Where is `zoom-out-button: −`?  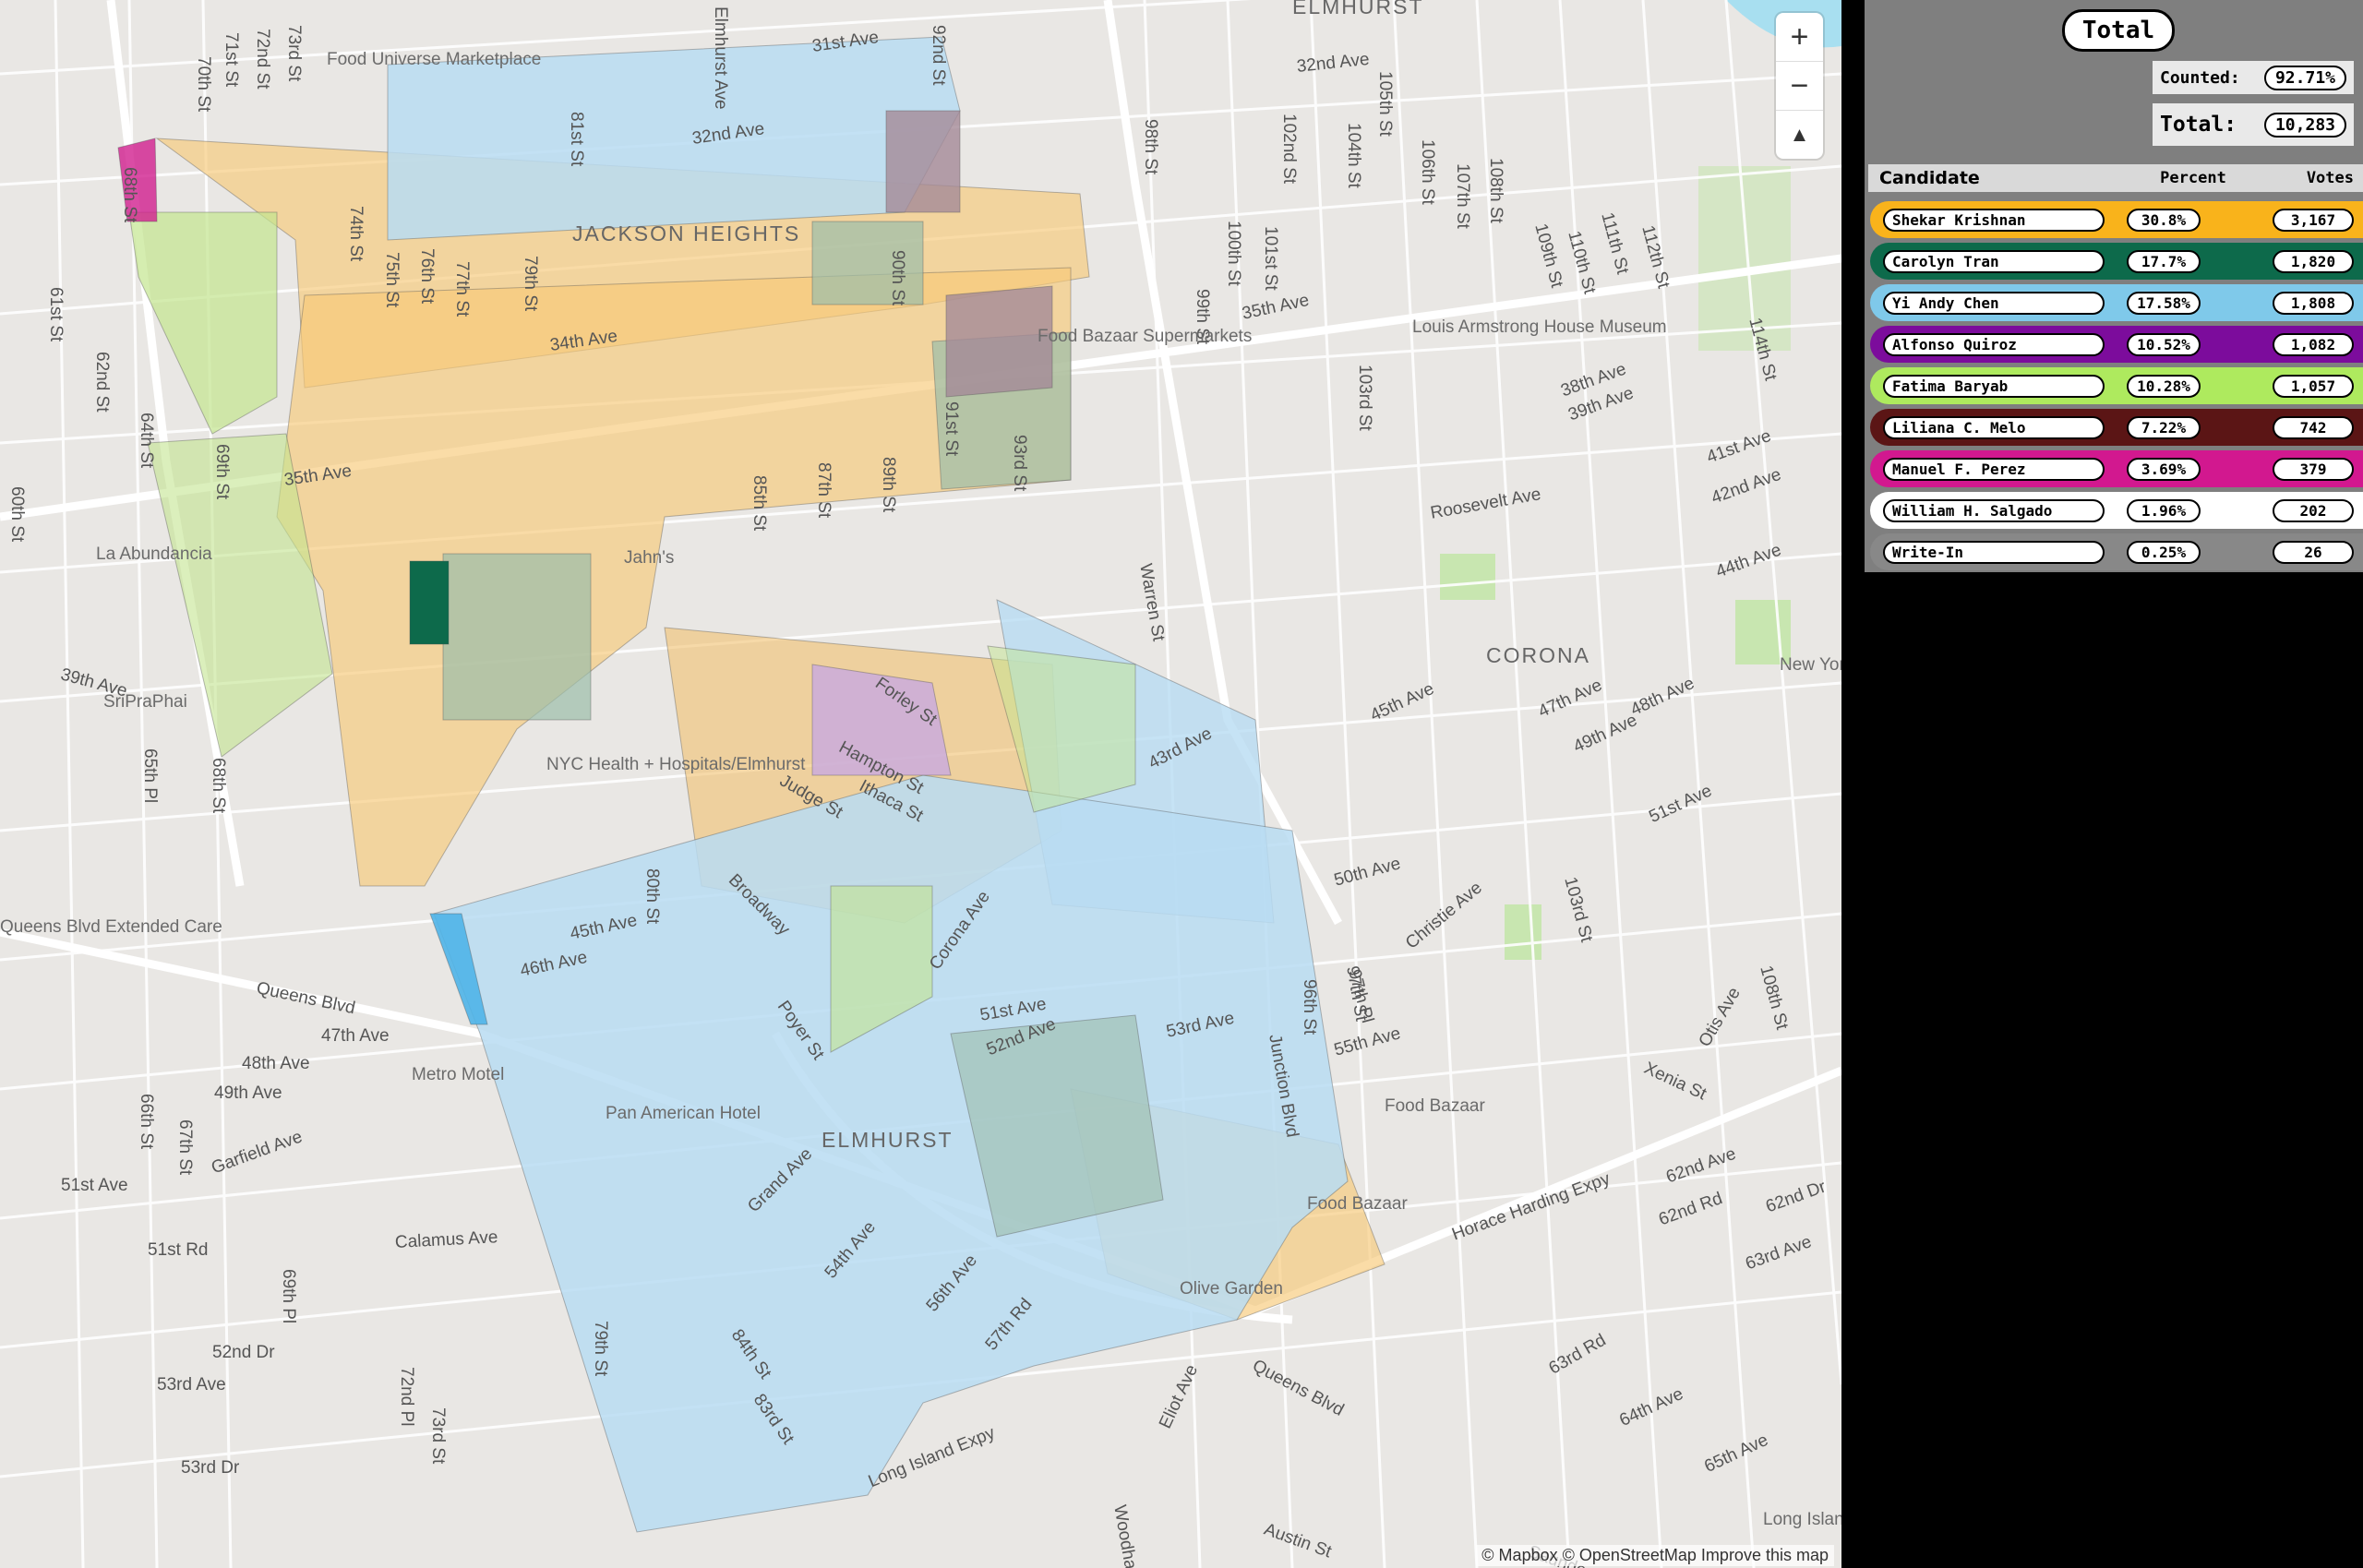
zoom-out-button: − is located at coordinates (1800, 86).